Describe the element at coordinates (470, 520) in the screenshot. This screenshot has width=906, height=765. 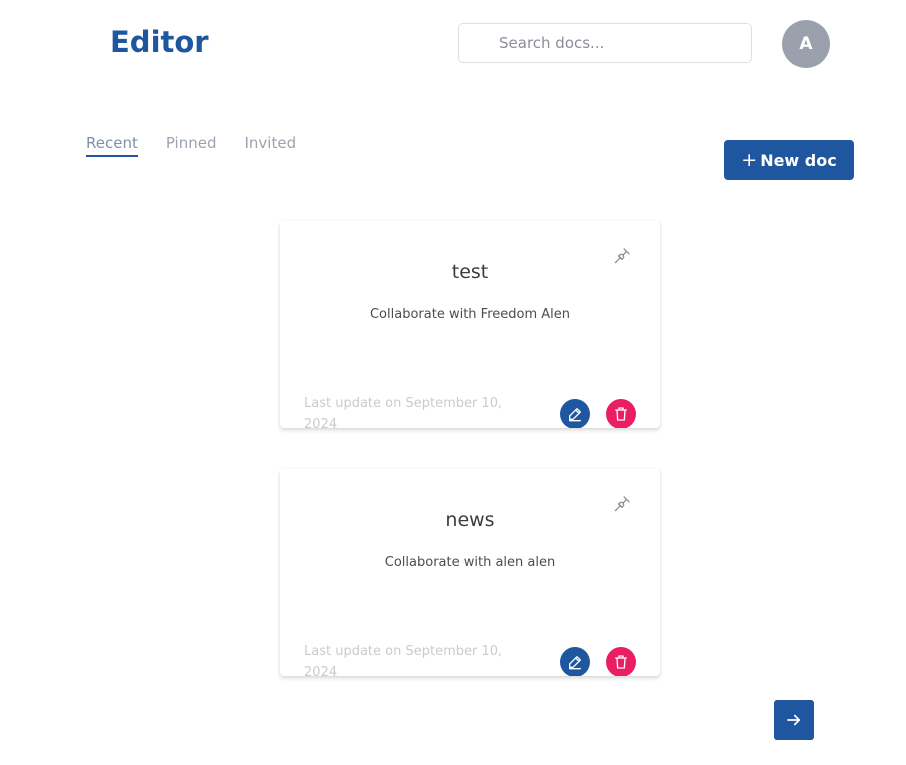
I see `doc-title: news` at that location.